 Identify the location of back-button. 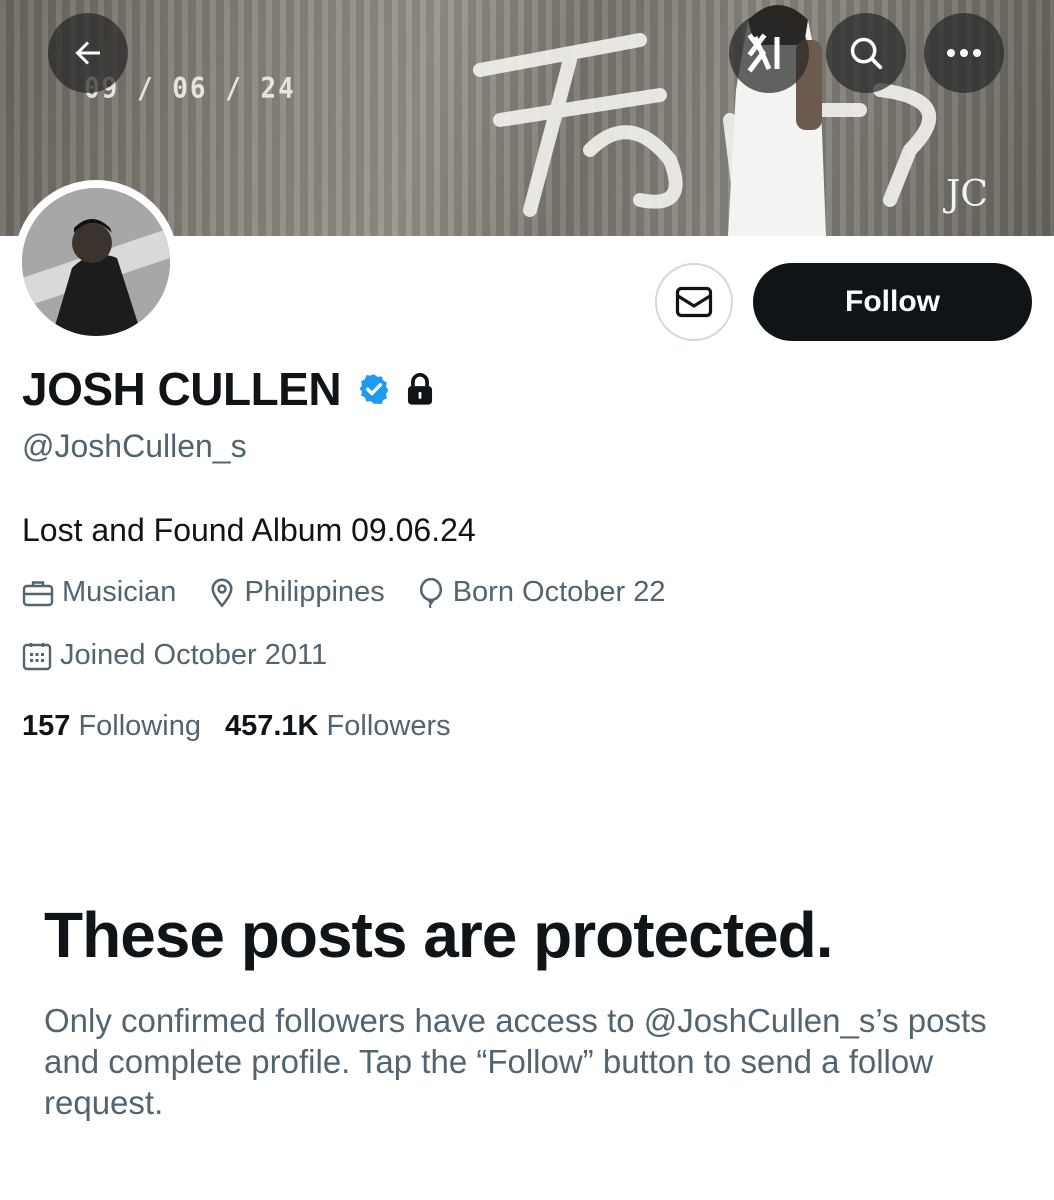
(88, 53).